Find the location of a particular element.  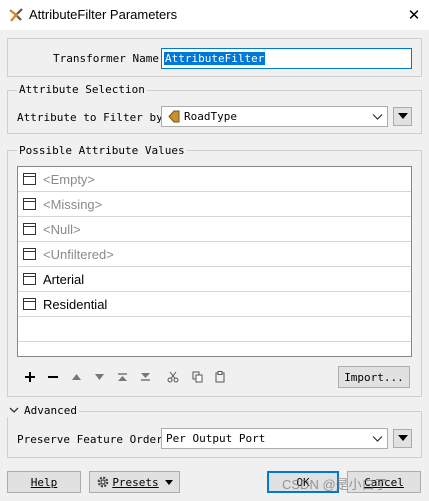

transformer-name-input: AttributeFilter is located at coordinates (286, 58).